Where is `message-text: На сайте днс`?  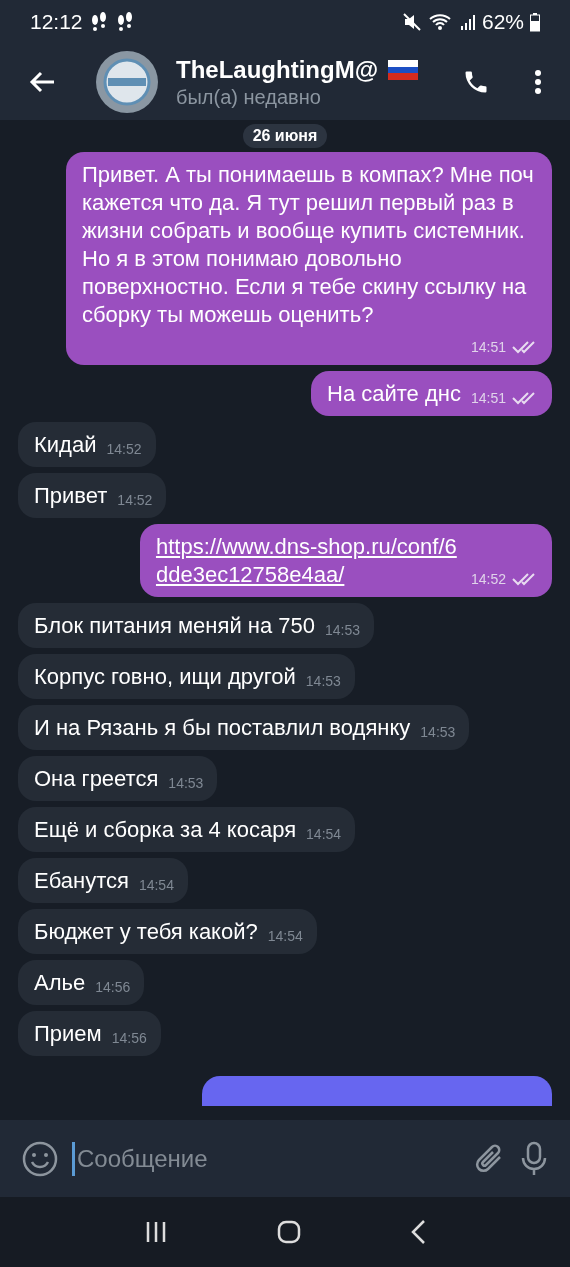 message-text: На сайте днс is located at coordinates (394, 394).